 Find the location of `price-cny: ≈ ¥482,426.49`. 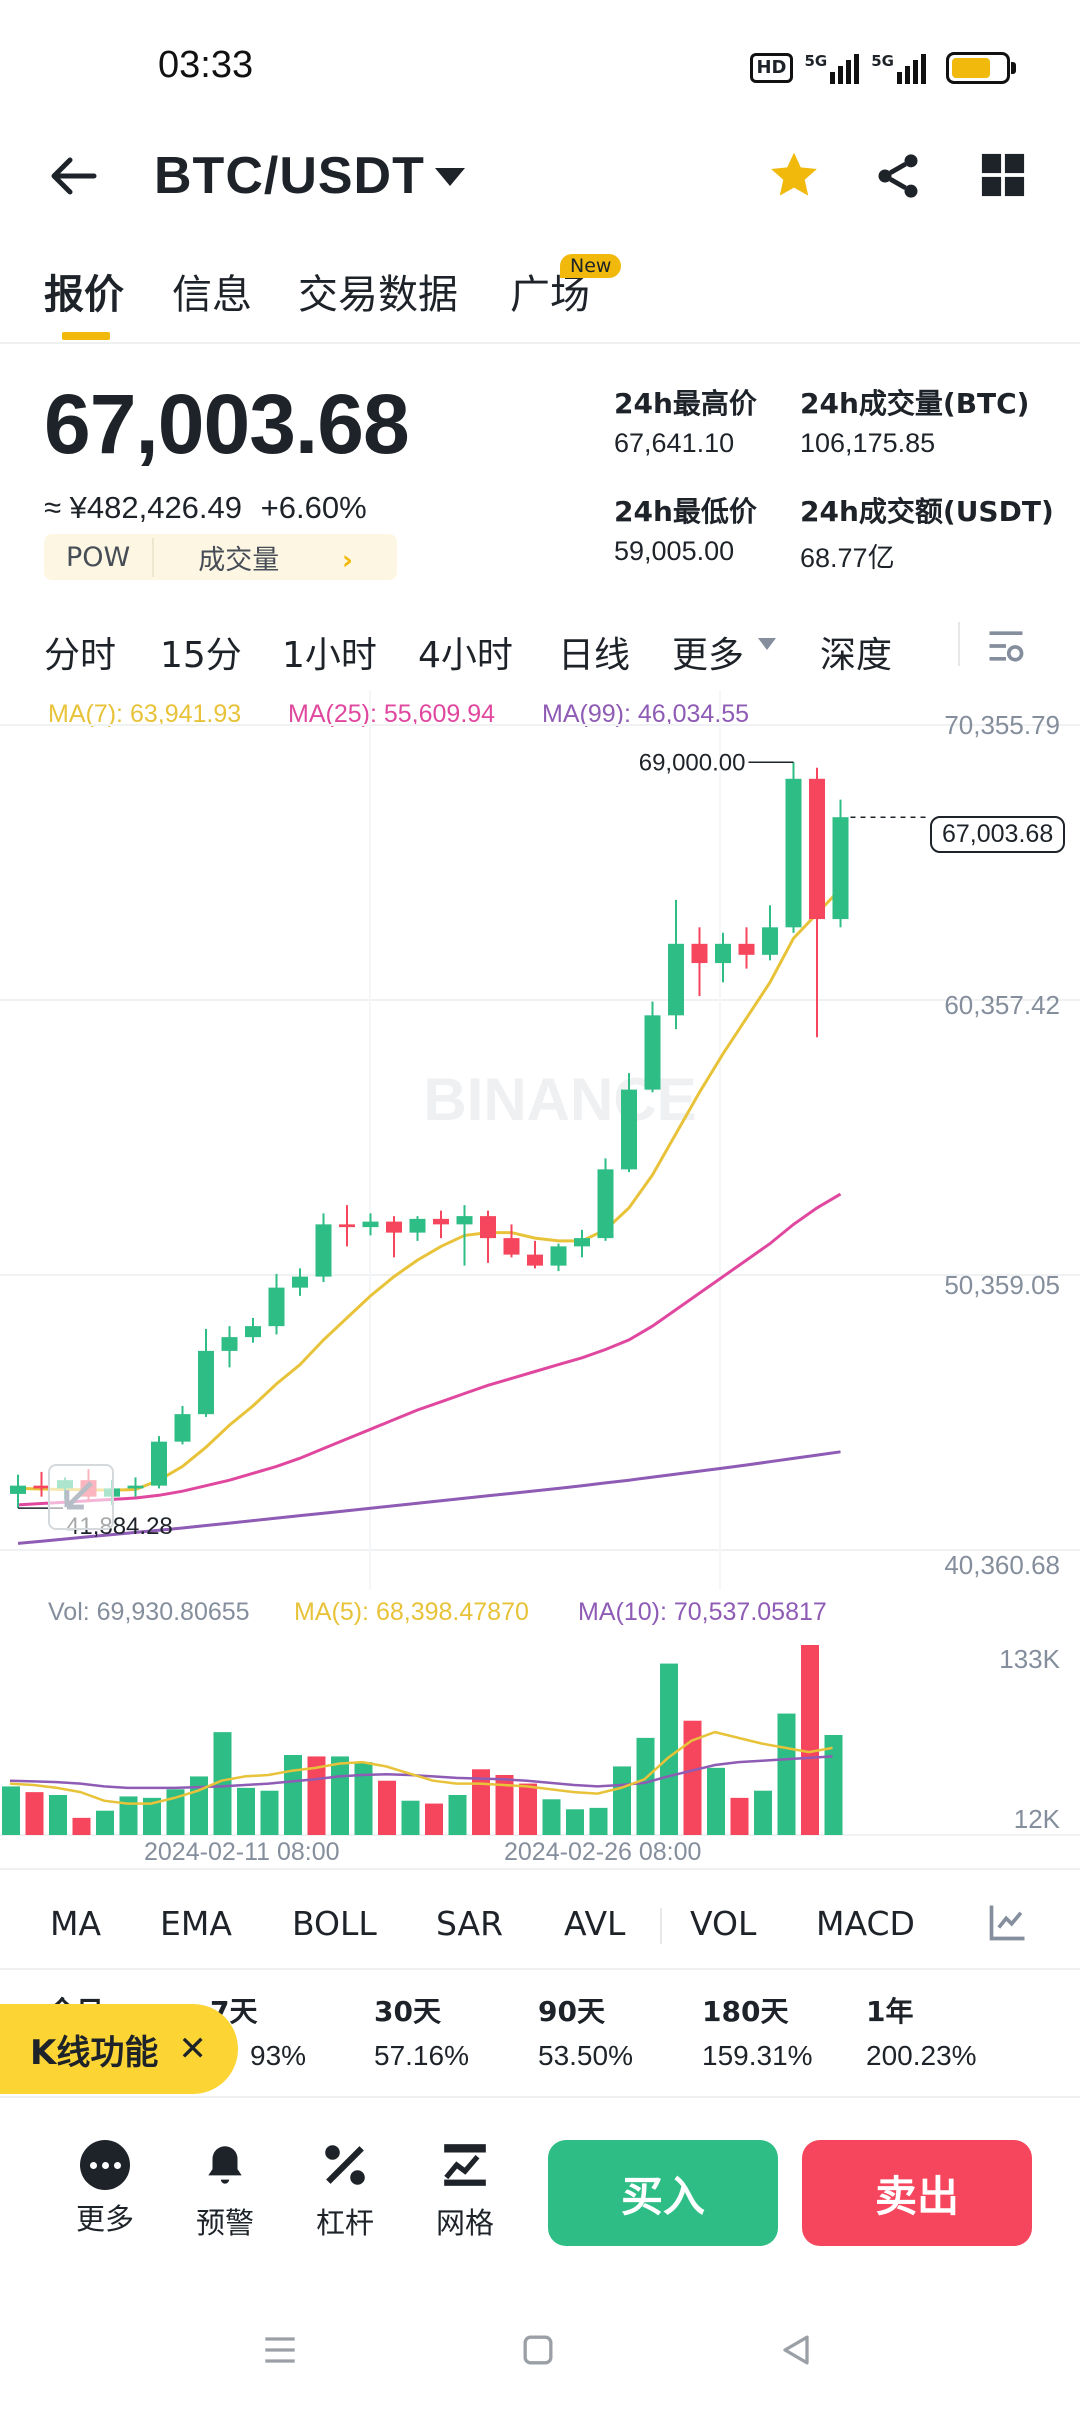

price-cny: ≈ ¥482,426.49 is located at coordinates (143, 507).